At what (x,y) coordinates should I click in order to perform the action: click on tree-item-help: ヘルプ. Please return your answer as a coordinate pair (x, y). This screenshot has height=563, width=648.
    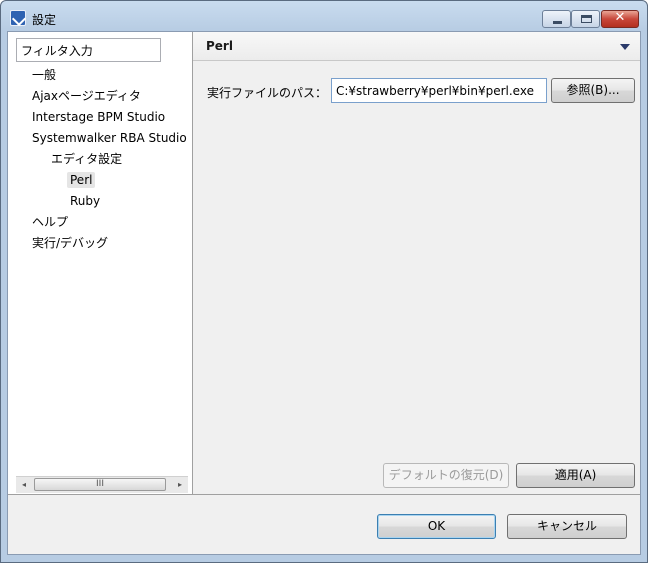
    Looking at the image, I should click on (50, 222).